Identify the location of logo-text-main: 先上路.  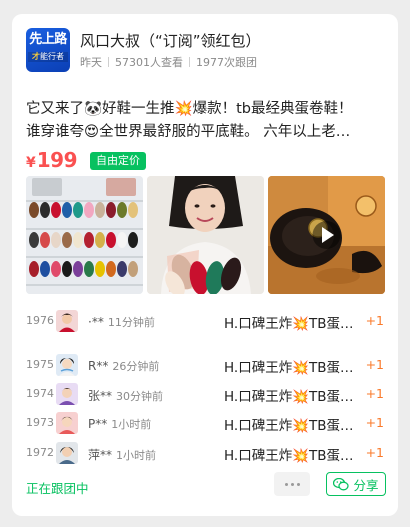
(48, 39).